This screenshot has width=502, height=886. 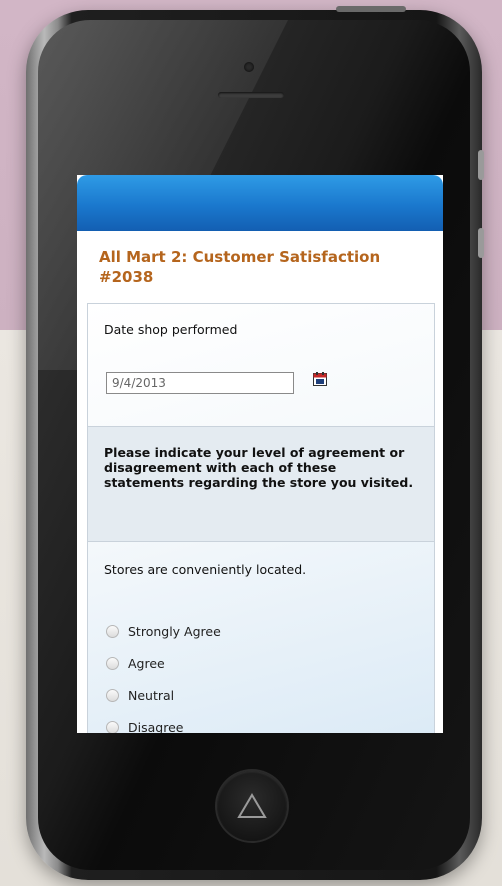 I want to click on calendar-icon, so click(x=320, y=379).